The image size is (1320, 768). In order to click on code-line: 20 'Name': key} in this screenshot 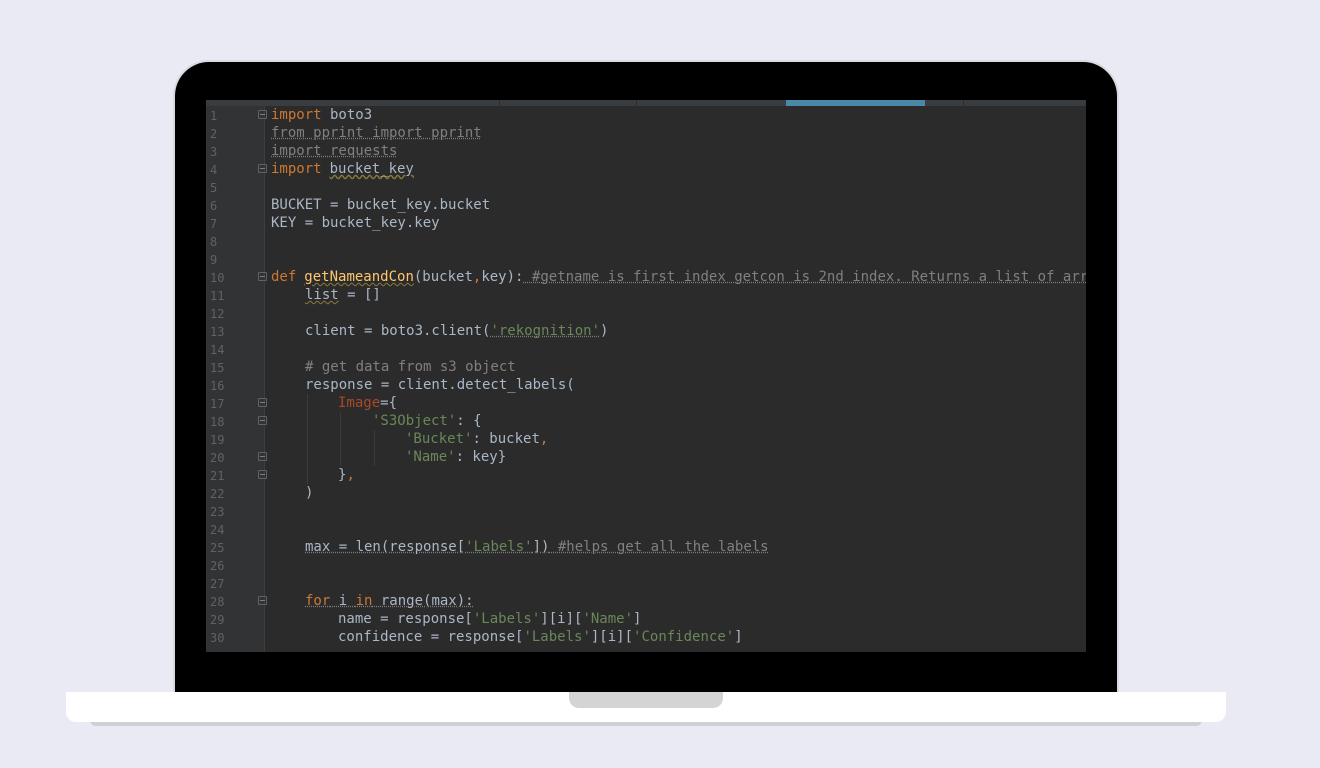, I will do `click(646, 457)`.